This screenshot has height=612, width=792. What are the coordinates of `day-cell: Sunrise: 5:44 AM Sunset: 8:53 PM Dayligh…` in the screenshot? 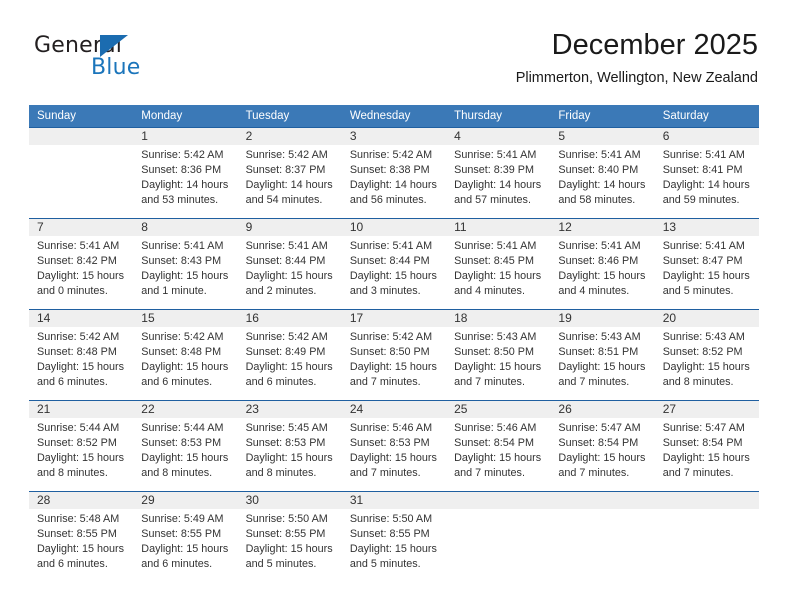 It's located at (185, 454).